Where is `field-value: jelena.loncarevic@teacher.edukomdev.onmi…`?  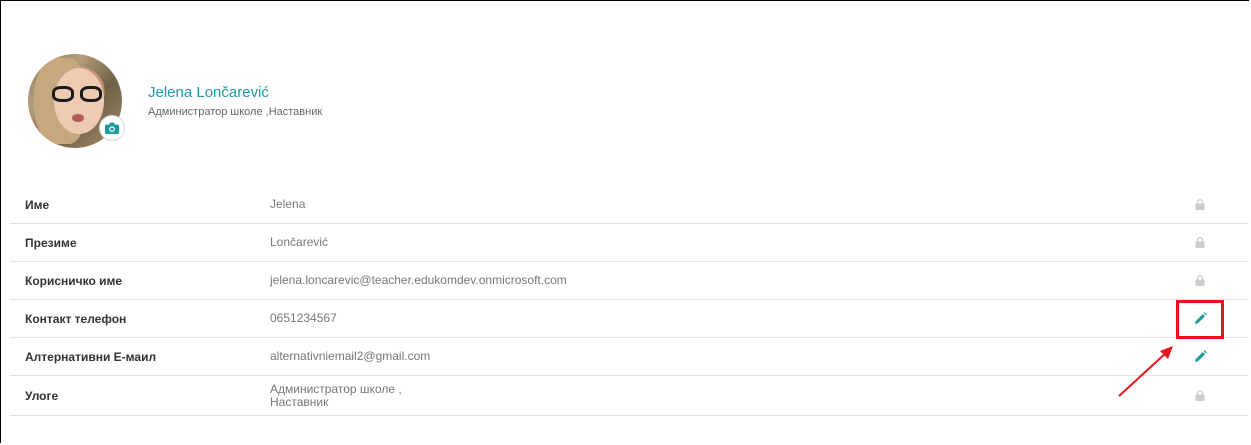
field-value: jelena.loncarevic@teacher.edukomdev.onmi… is located at coordinates (418, 280).